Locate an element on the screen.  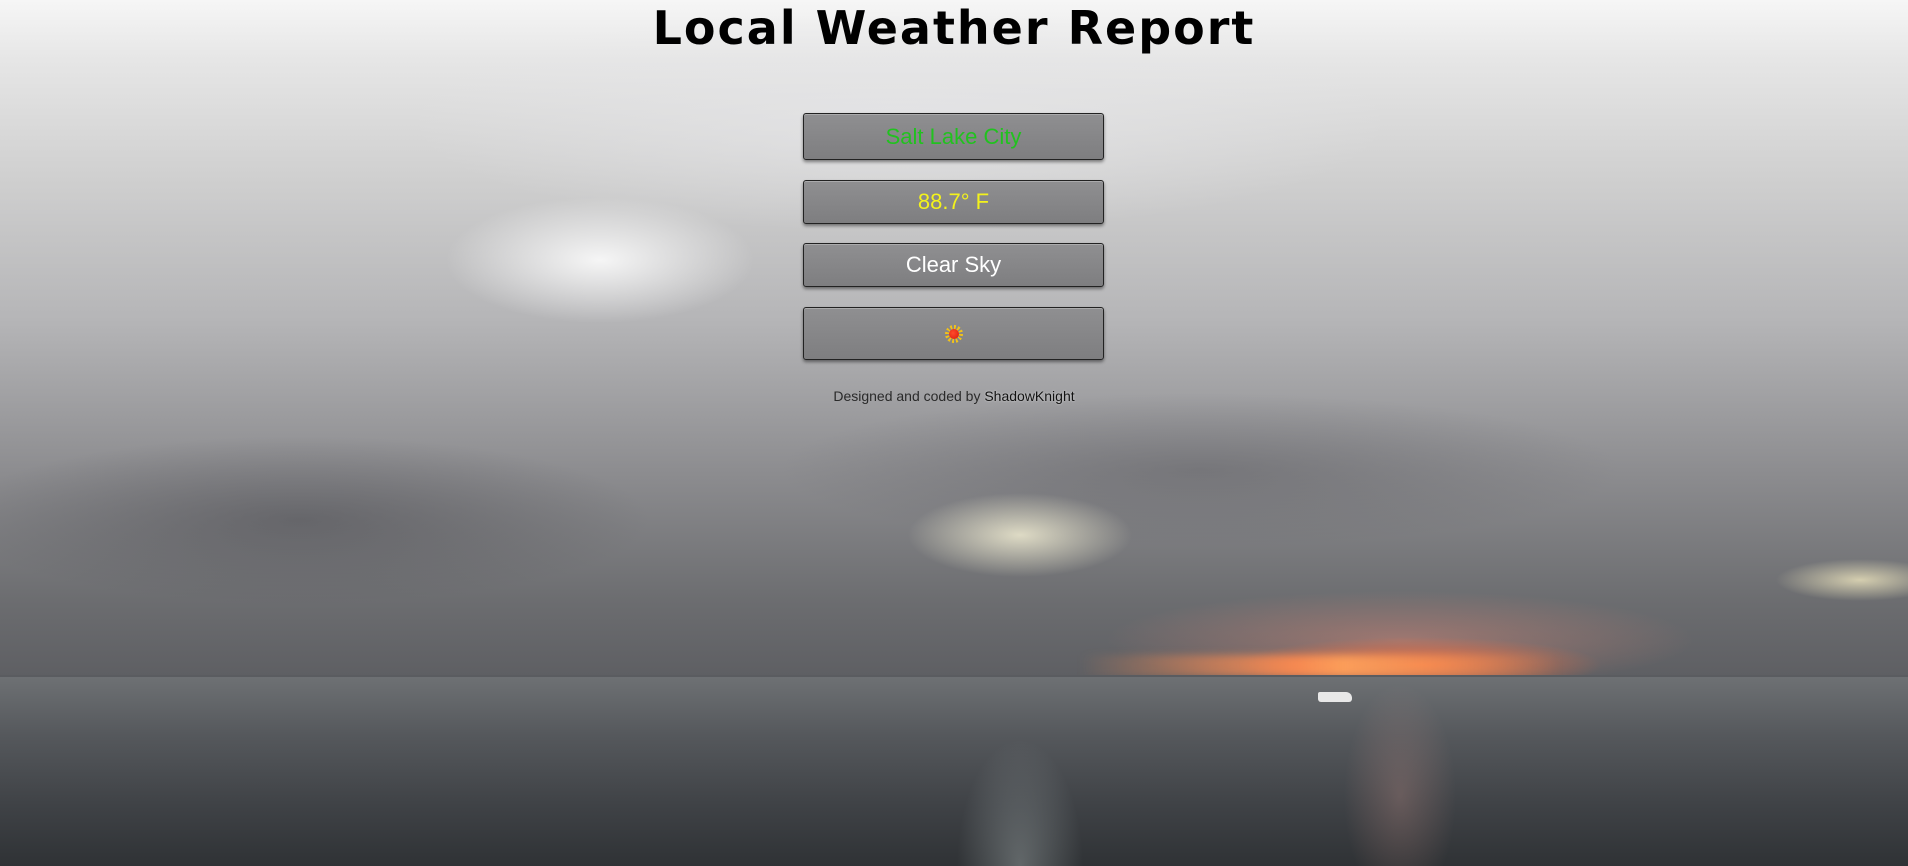
condition-panel: Clear Sky is located at coordinates (953, 265).